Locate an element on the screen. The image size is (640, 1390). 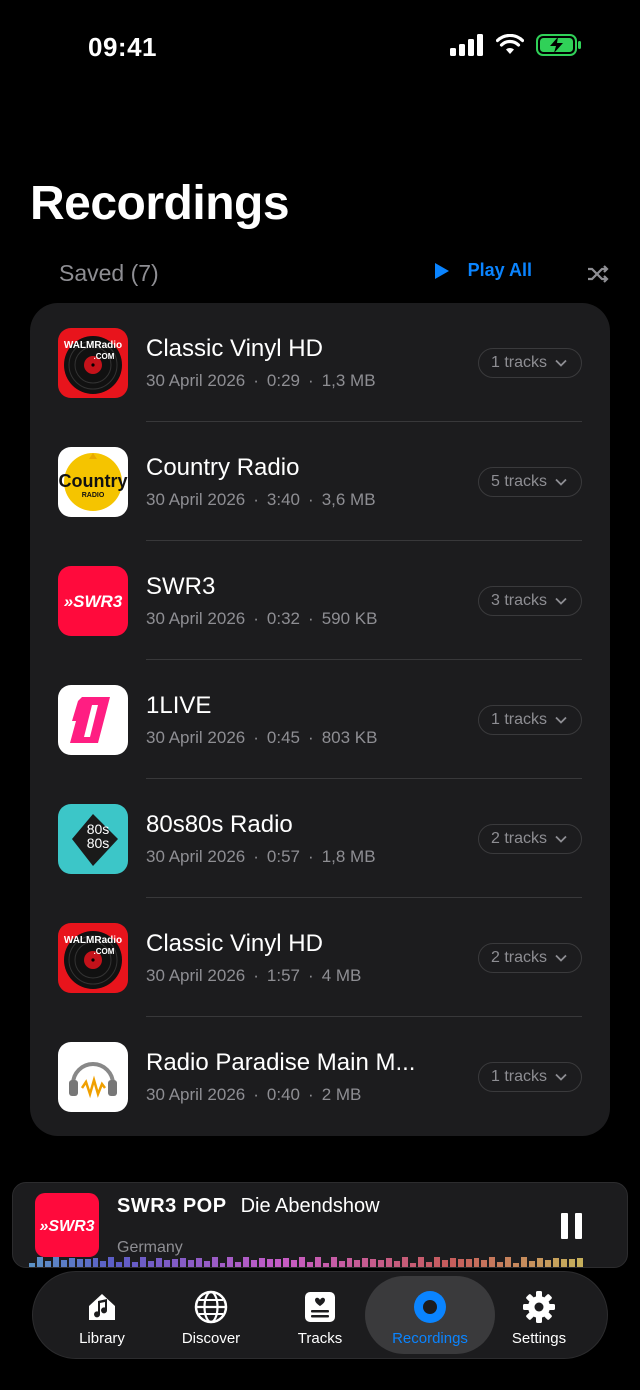
tab-label: Discover is located at coordinates (211, 1338).